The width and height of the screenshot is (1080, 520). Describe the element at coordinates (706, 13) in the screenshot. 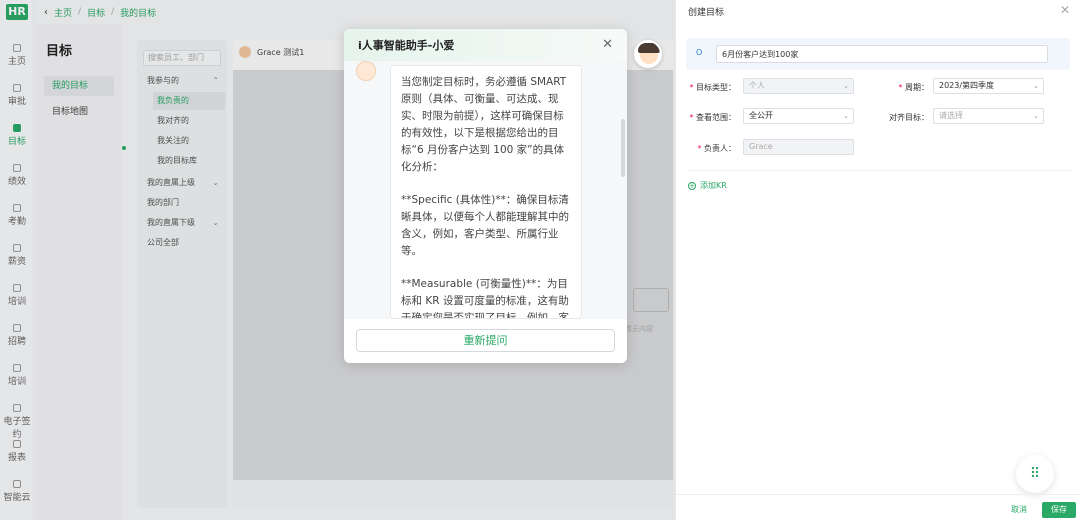

I see `drawer-title: 创建目标` at that location.